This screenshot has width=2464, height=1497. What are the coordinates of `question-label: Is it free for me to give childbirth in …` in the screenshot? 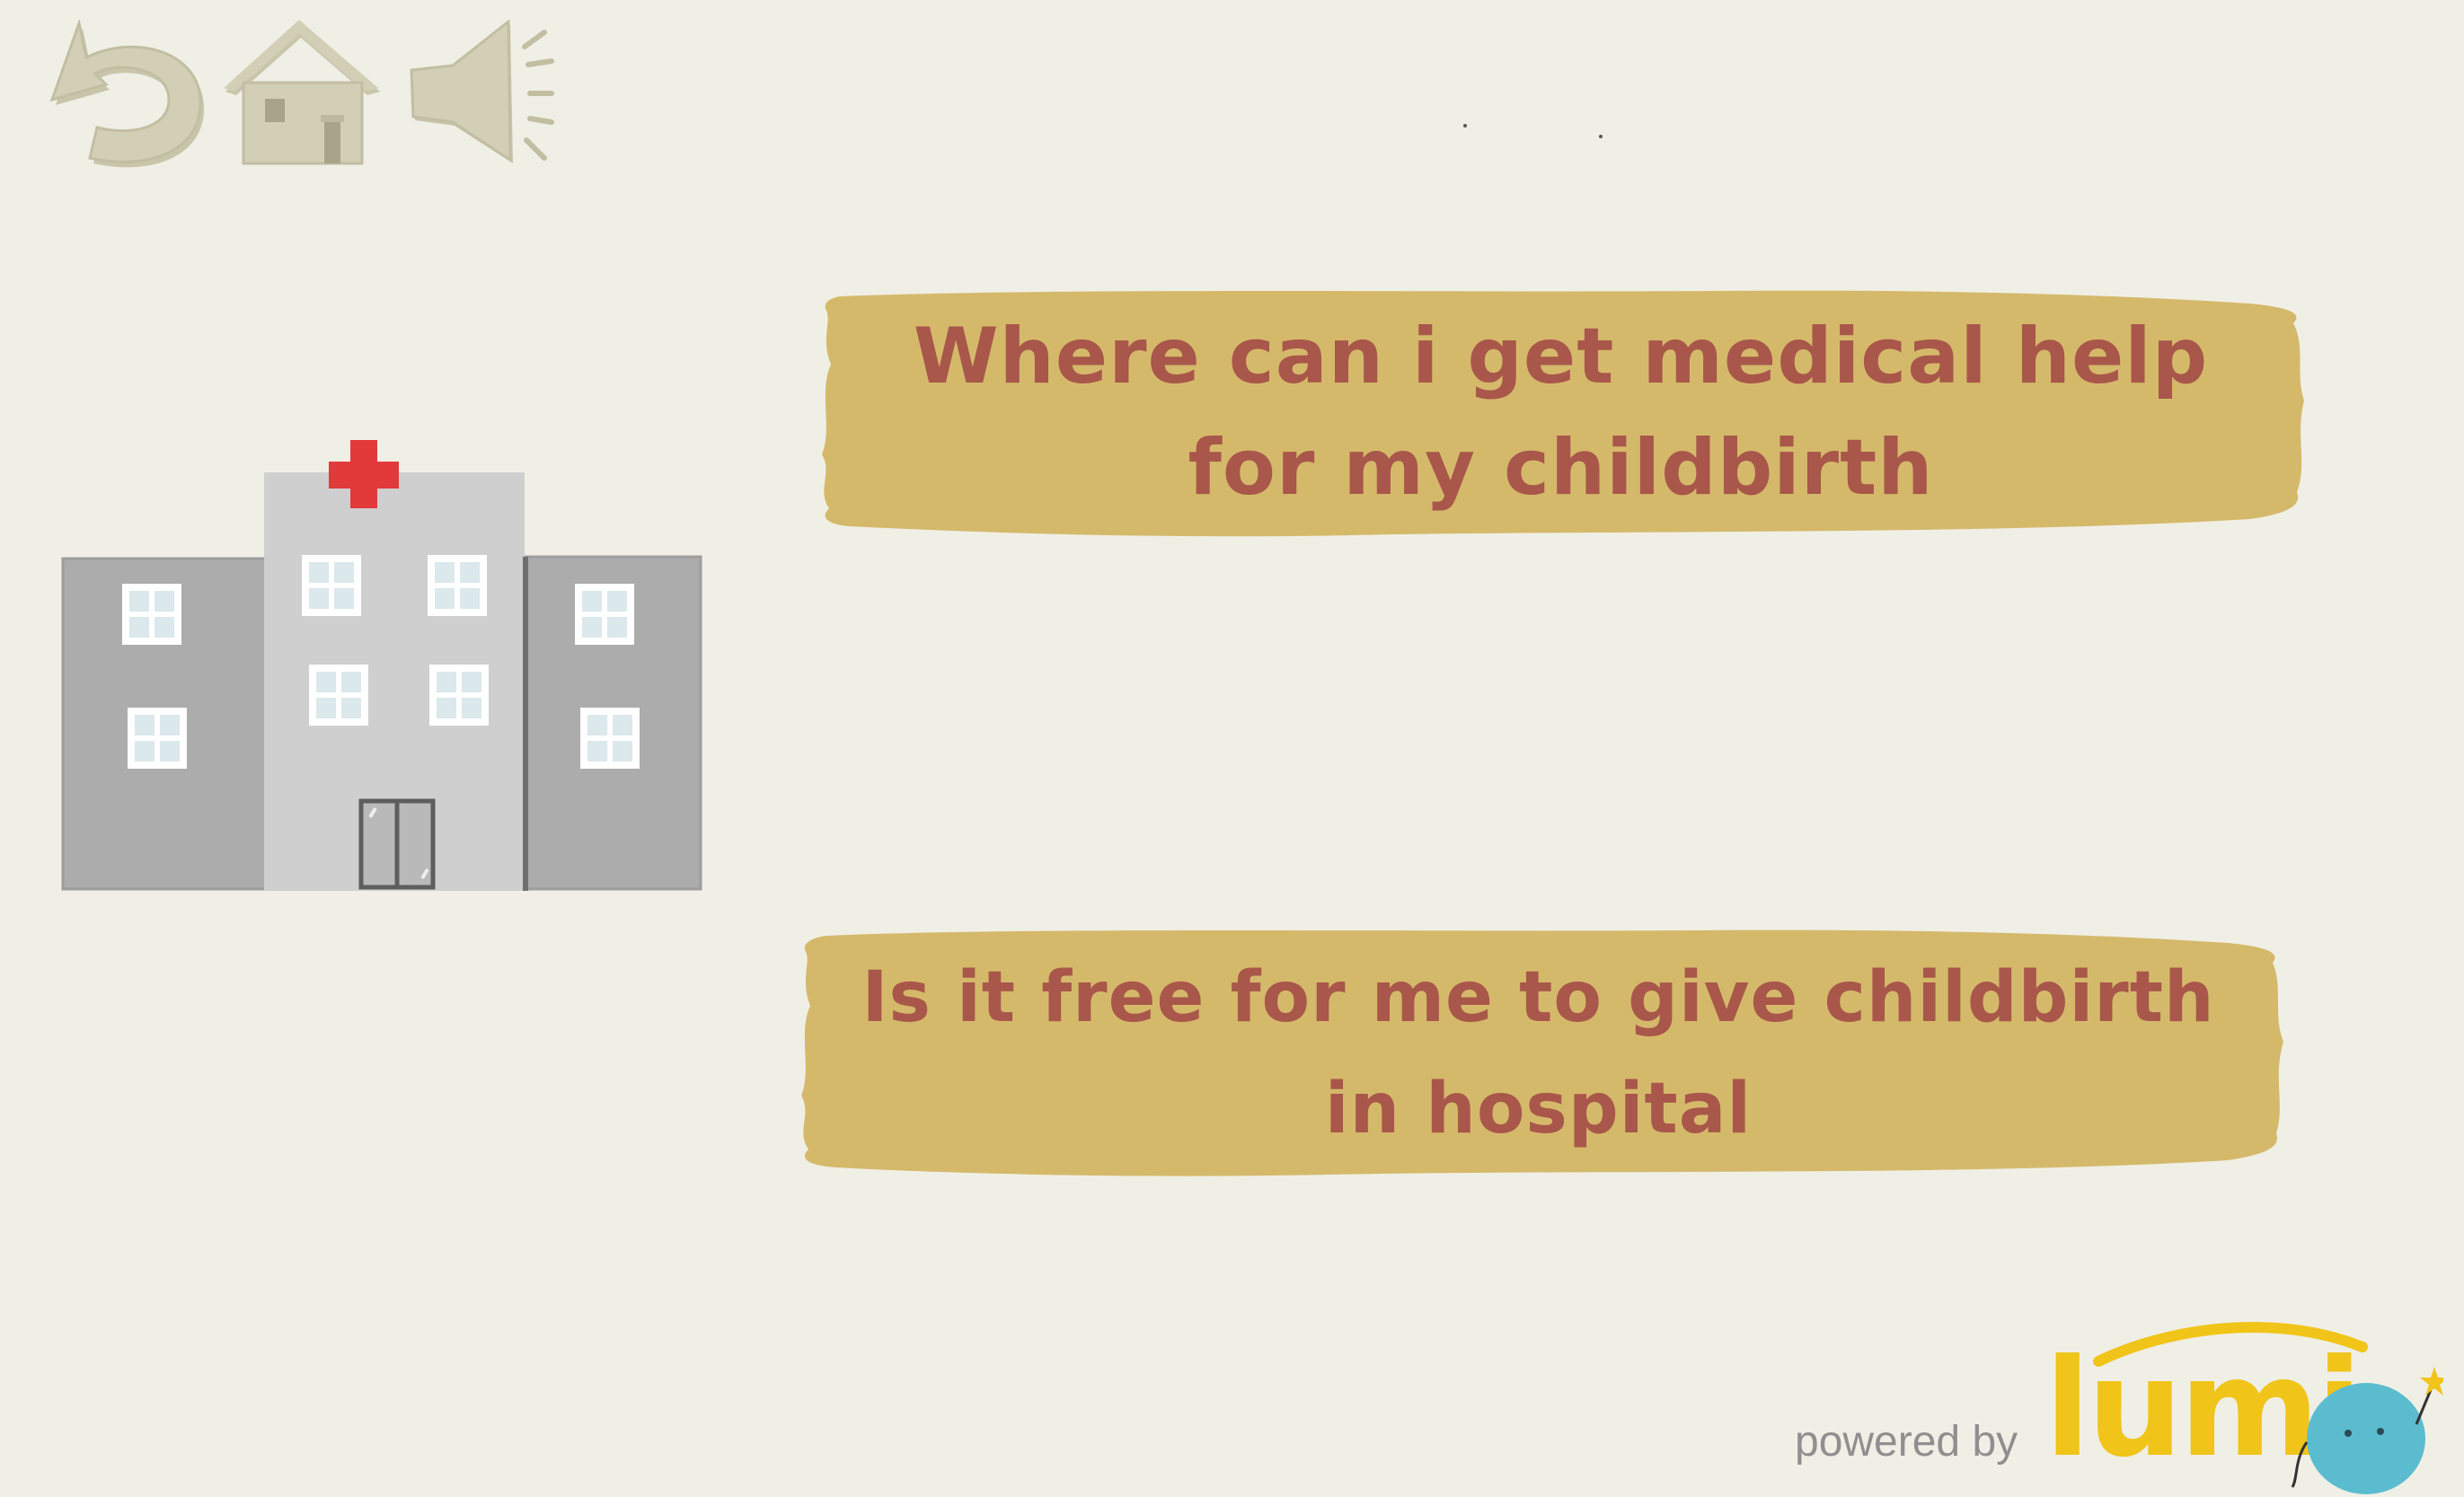 It's located at (1538, 1053).